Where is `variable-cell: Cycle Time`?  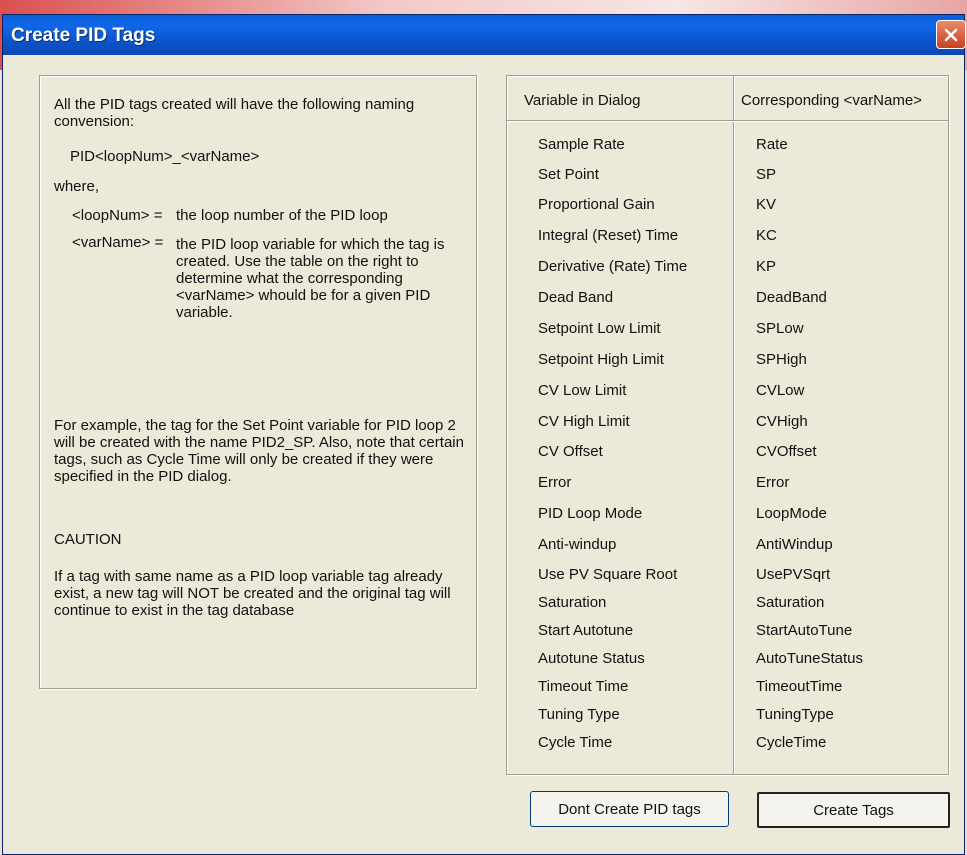 variable-cell: Cycle Time is located at coordinates (575, 742).